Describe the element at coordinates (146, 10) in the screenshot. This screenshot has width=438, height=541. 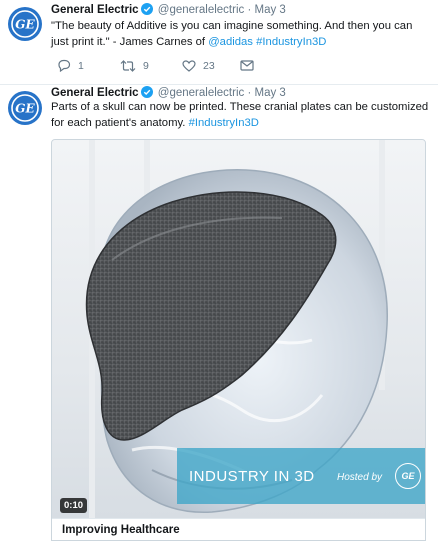
I see `verified-badge-icon` at that location.